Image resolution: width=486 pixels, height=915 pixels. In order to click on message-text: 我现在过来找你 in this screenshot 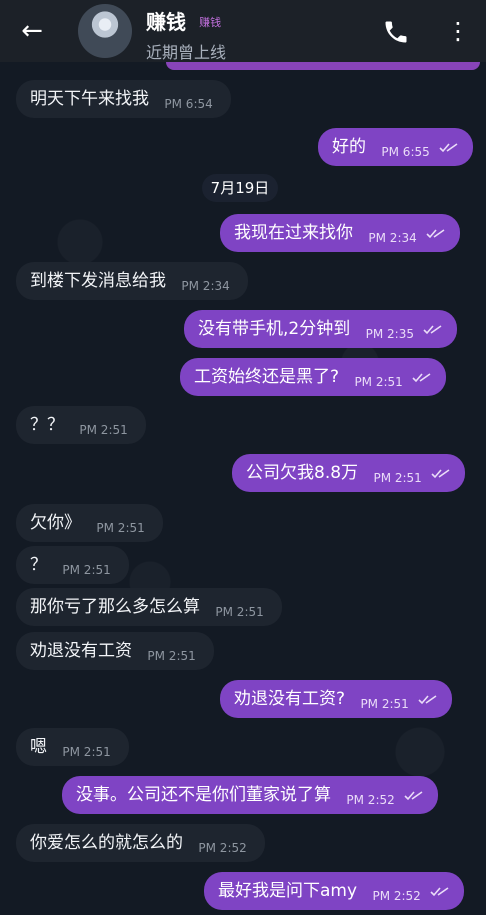, I will do `click(293, 233)`.